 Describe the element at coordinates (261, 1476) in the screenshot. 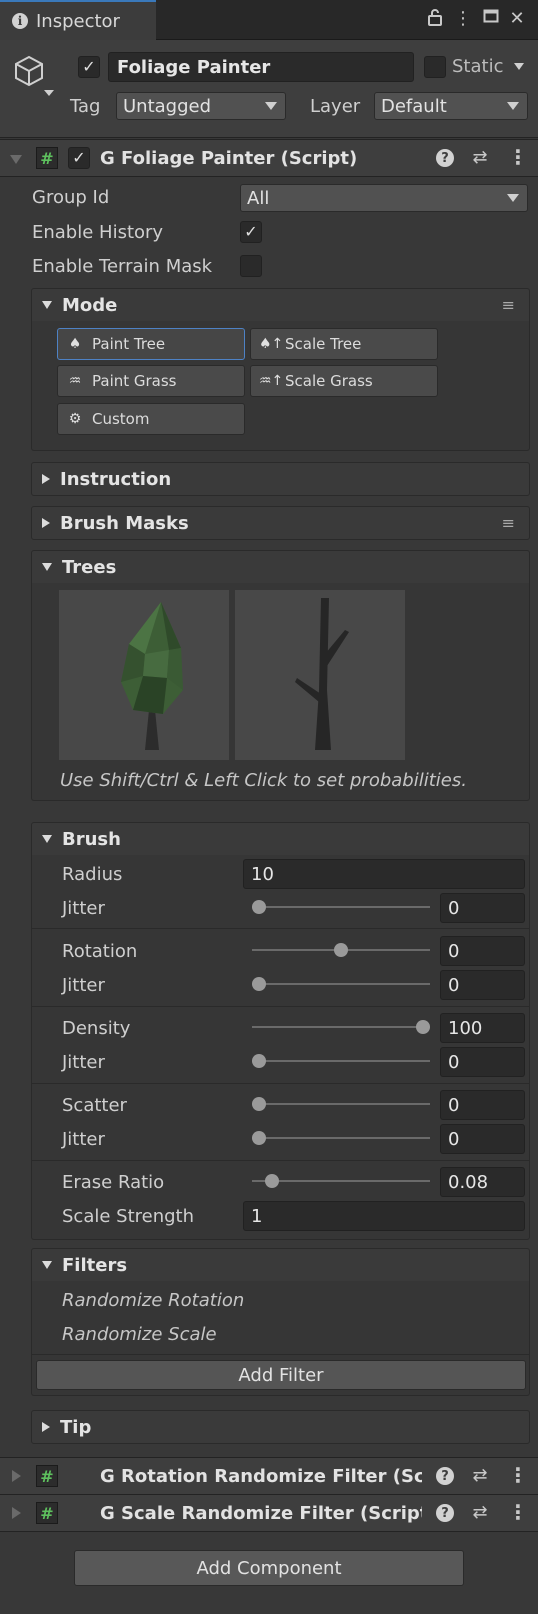

I see `component-title: G Rotation Randomize Filter (Scr` at that location.